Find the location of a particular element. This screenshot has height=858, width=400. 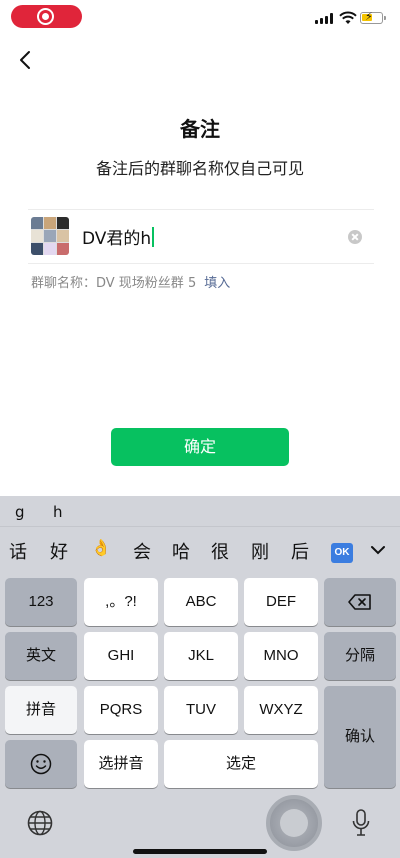

microphone-icon is located at coordinates (361, 823).